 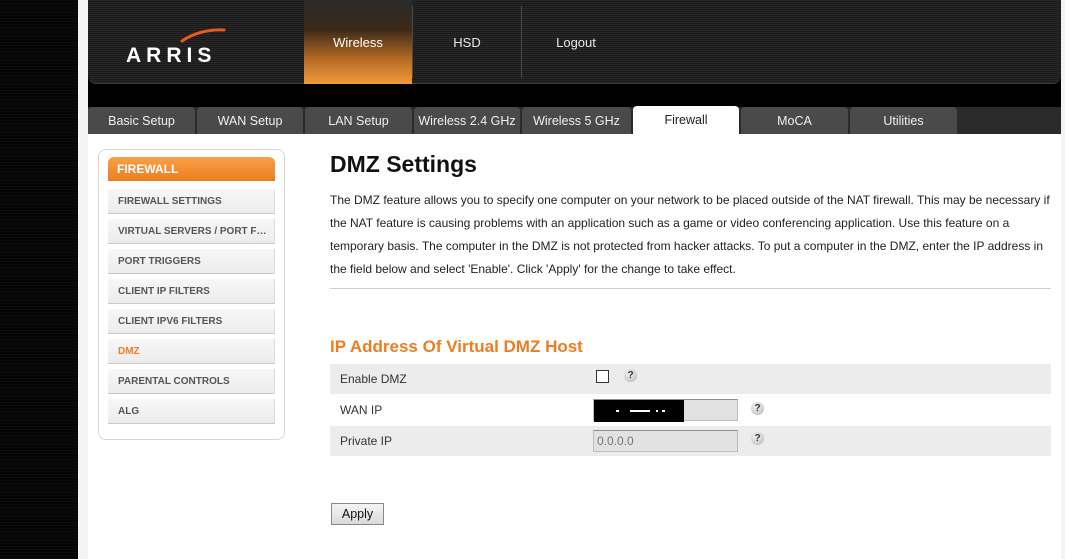 I want to click on tab-wireless-5: Wireless 5 GHz, so click(x=576, y=120).